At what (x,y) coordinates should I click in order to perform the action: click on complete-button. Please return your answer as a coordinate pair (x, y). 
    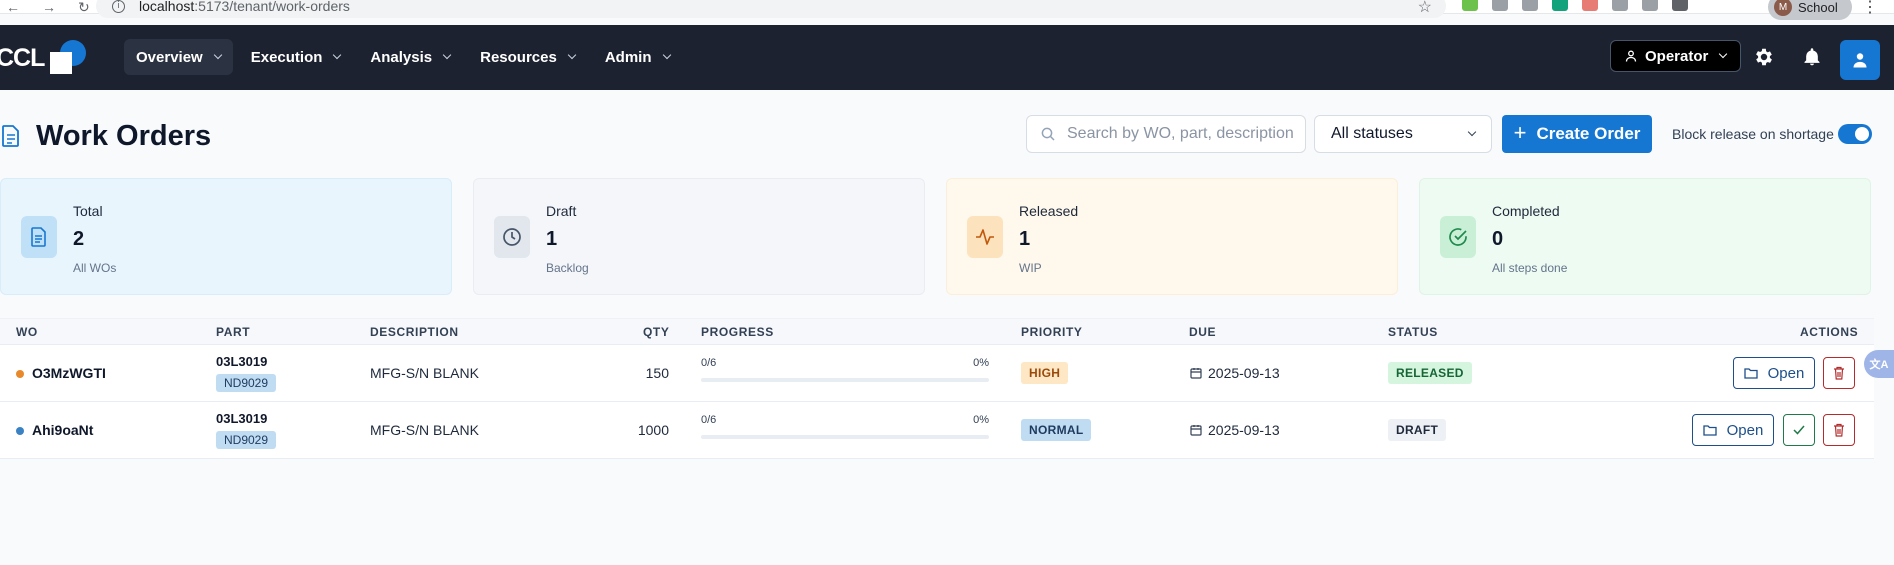
    Looking at the image, I should click on (1799, 430).